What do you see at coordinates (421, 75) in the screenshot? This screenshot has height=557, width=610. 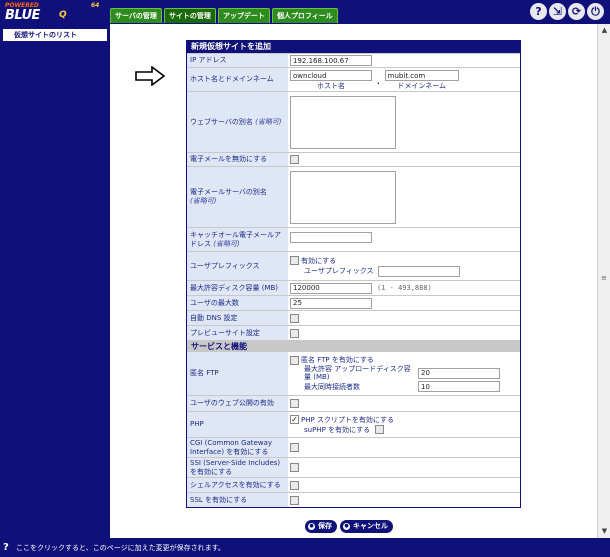 I see `domain-input` at bounding box center [421, 75].